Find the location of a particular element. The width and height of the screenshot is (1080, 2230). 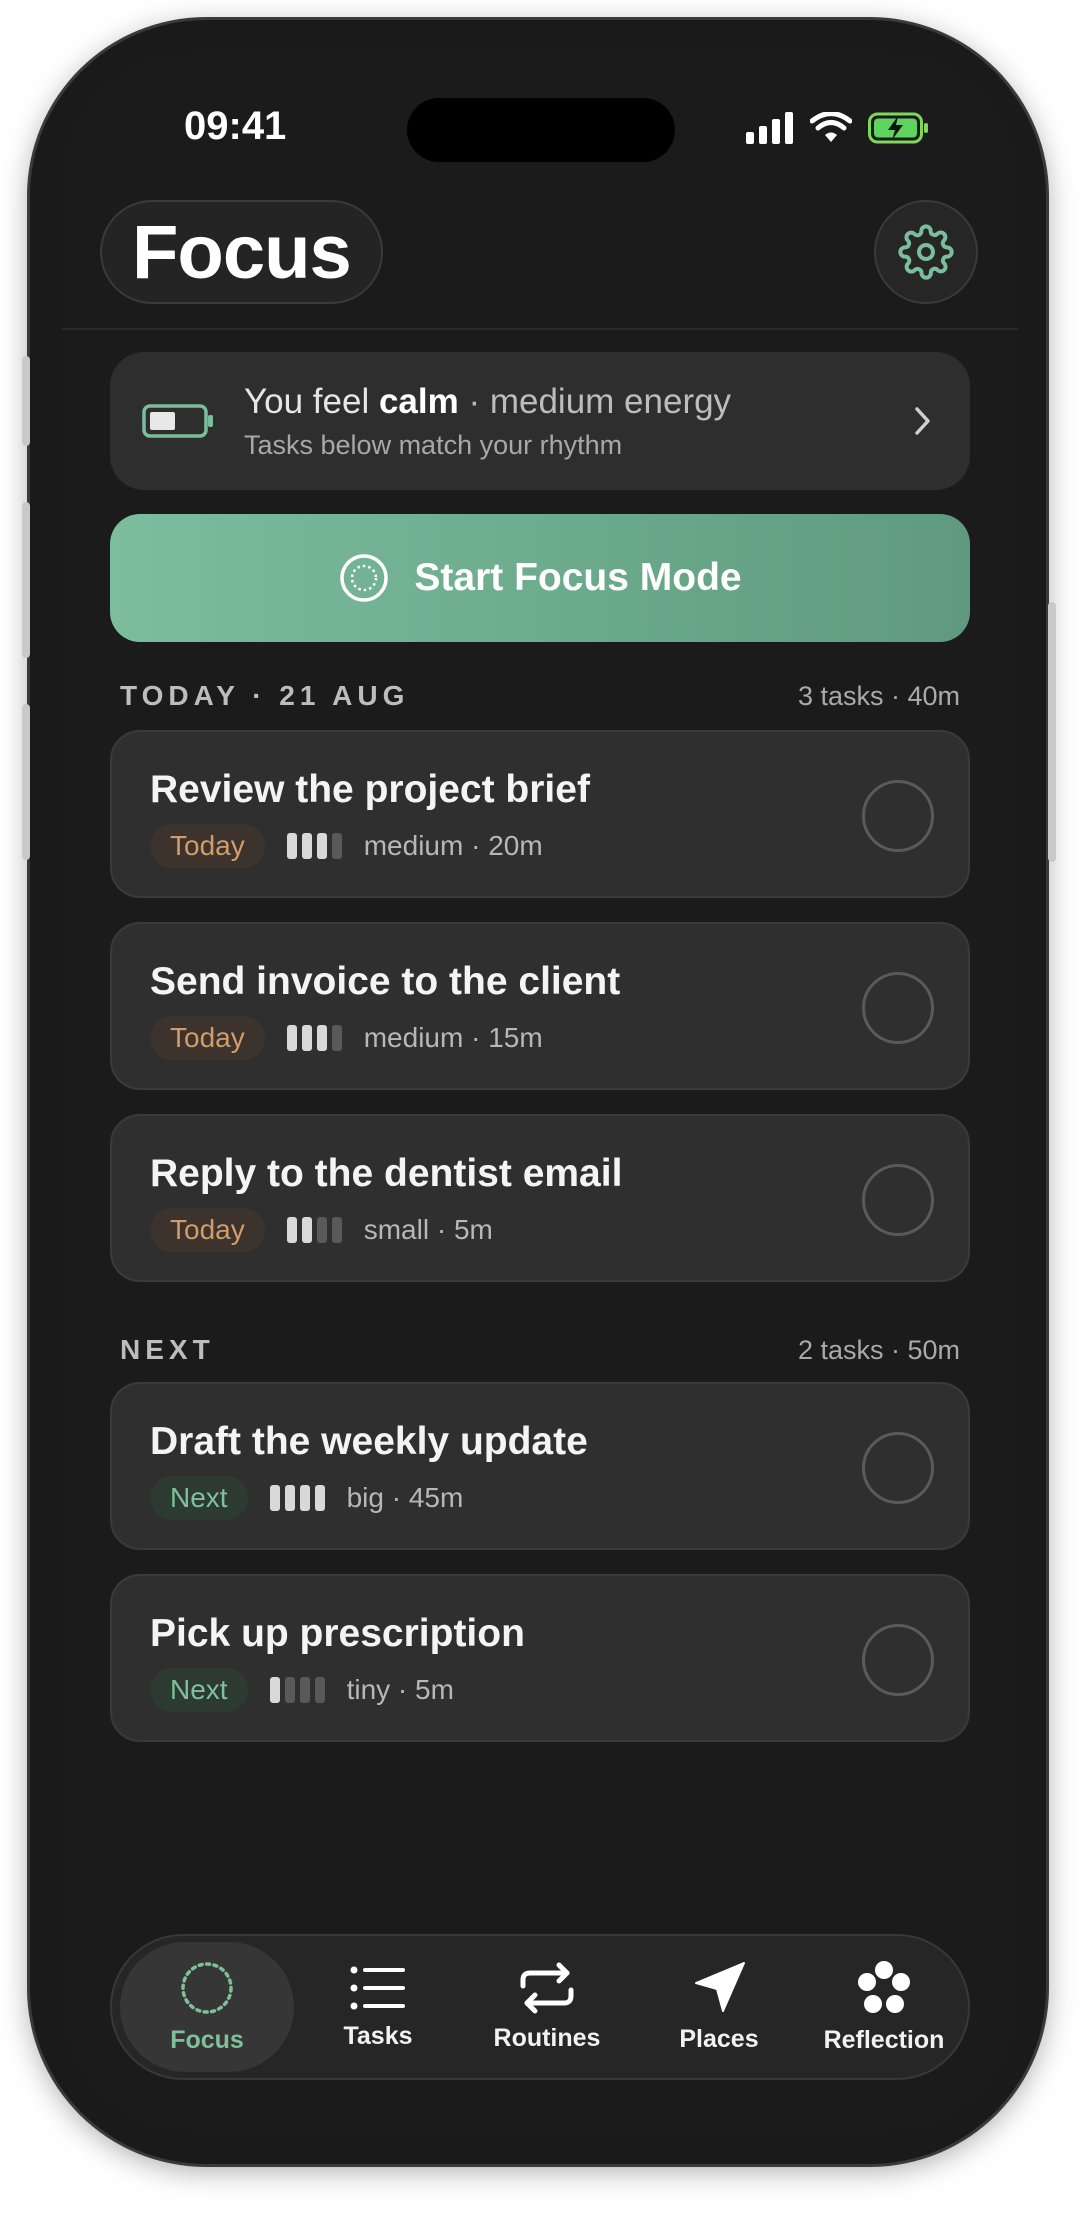

mood-headline: You feel calm · medium energy is located at coordinates (578, 402).